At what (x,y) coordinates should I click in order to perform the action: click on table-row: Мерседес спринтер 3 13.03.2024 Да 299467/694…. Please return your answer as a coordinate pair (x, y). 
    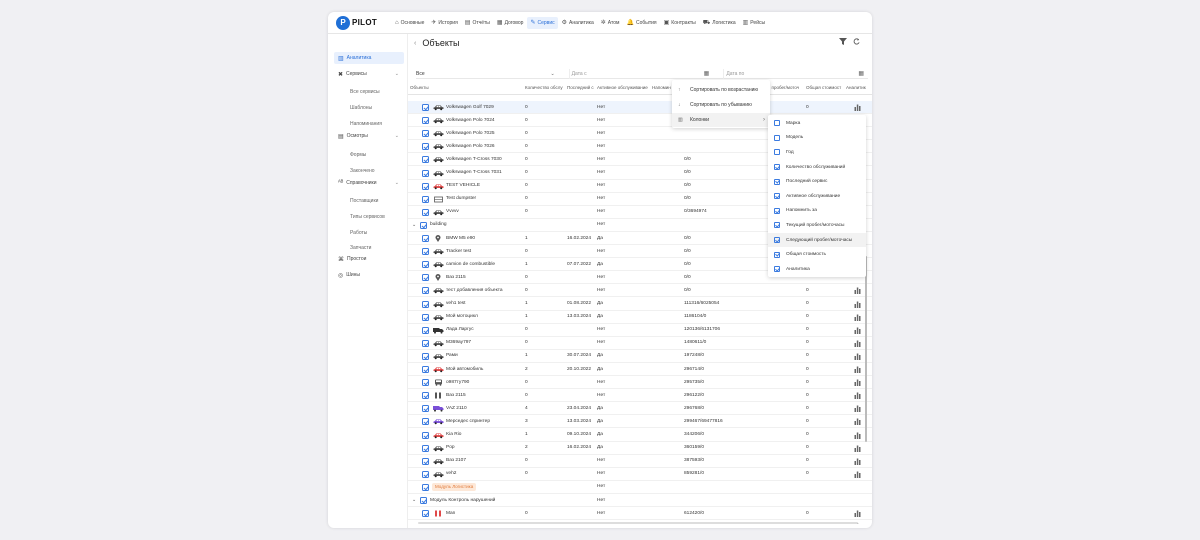
    Looking at the image, I should click on (640, 422).